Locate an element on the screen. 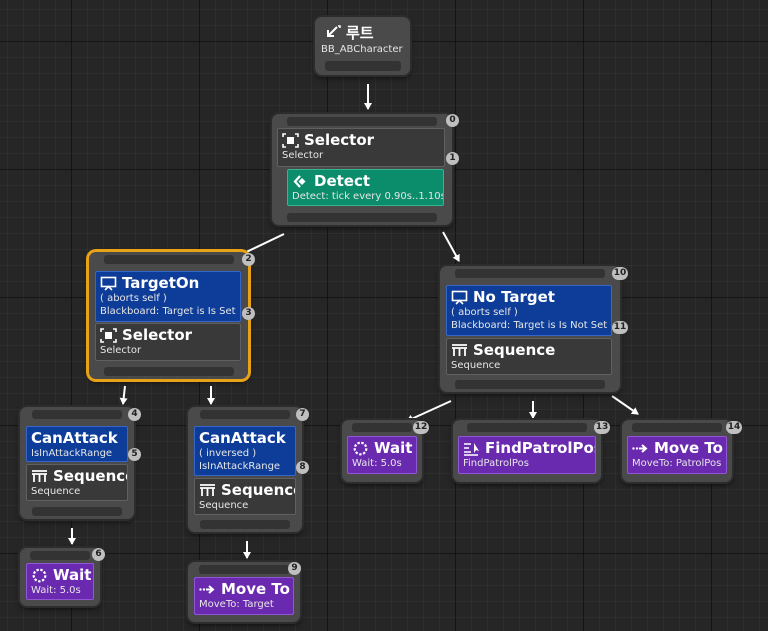 The image size is (768, 631). notarget-output-pin is located at coordinates (530, 384).